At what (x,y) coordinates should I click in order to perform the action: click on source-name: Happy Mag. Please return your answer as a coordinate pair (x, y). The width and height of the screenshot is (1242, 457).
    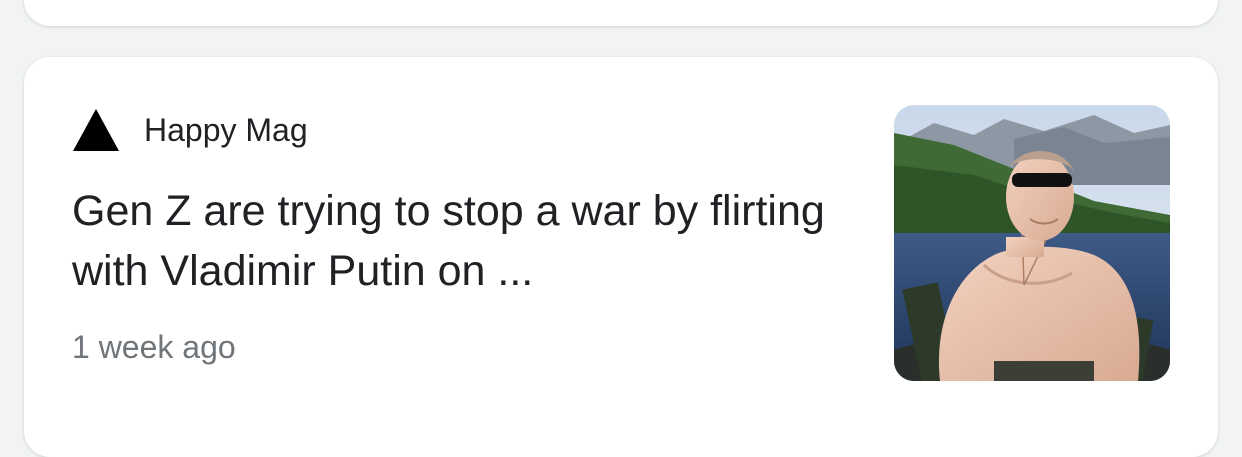
    Looking at the image, I should click on (226, 129).